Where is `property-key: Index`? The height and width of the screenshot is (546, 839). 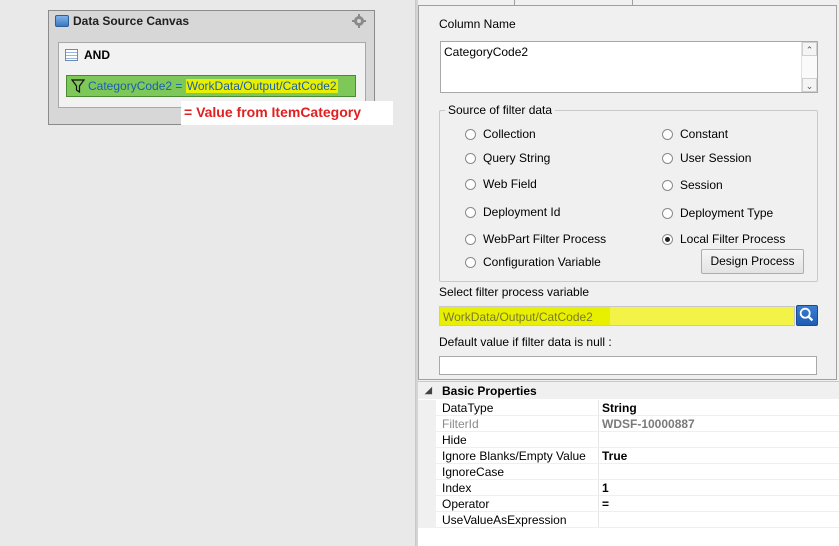 property-key: Index is located at coordinates (457, 488).